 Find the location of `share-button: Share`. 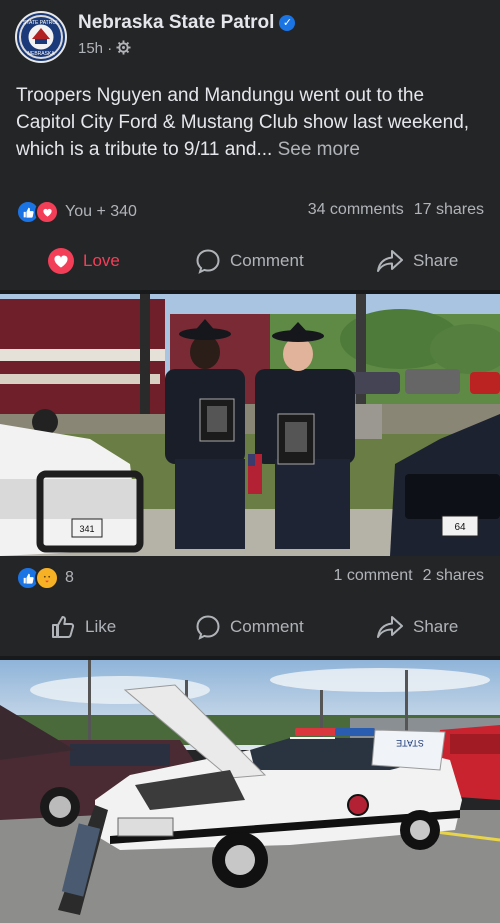

share-button: Share is located at coordinates (417, 261).